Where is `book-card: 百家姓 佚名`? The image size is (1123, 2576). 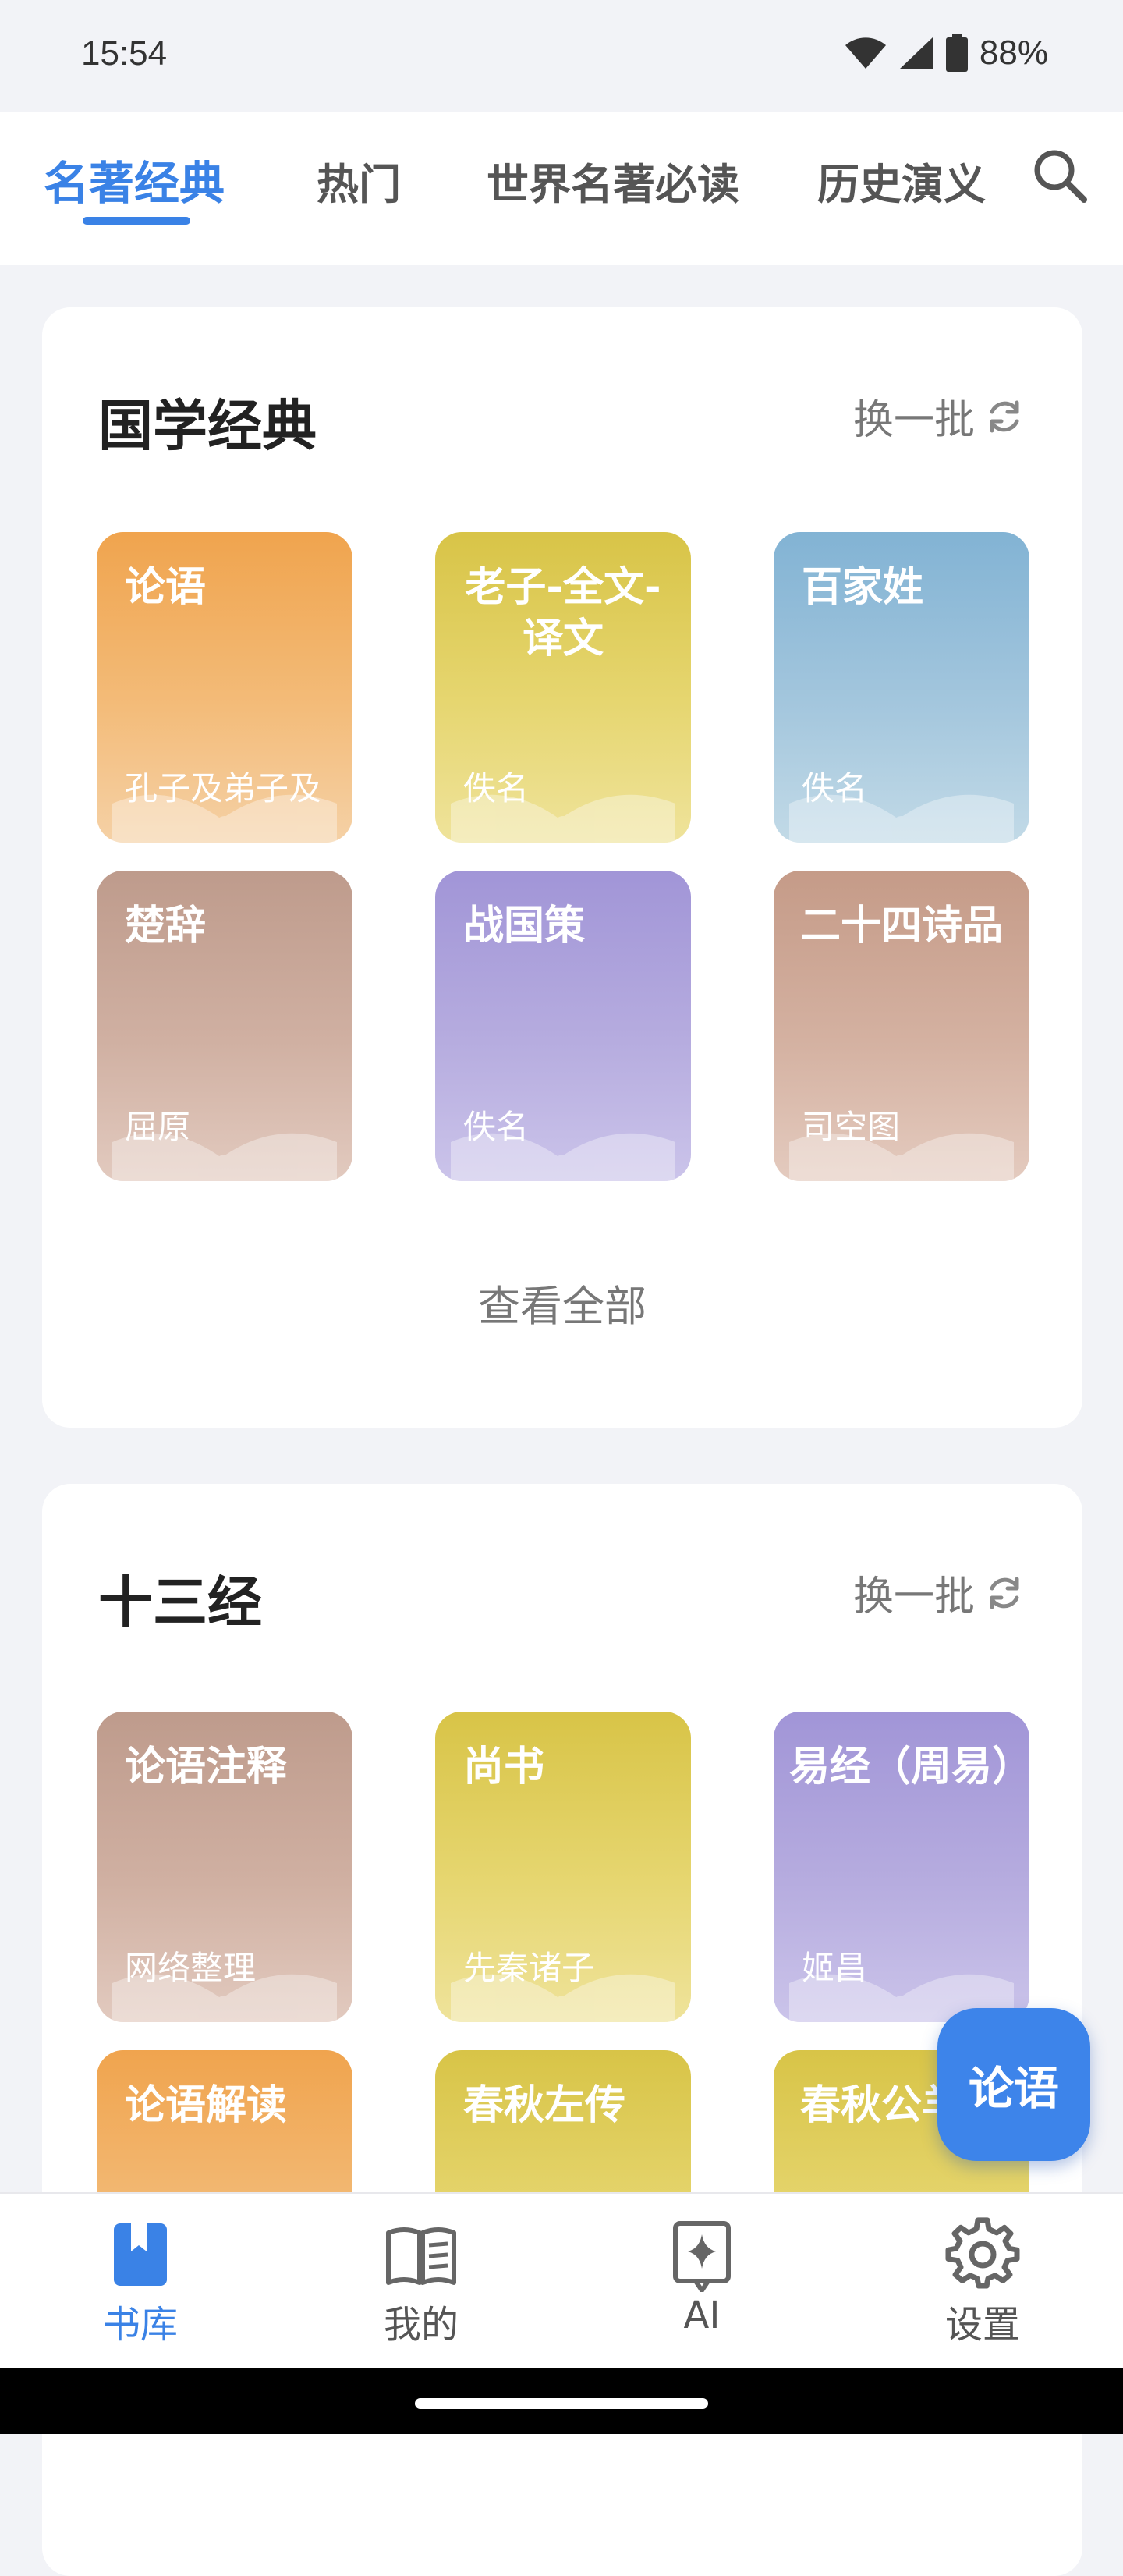 book-card: 百家姓 佚名 is located at coordinates (902, 687).